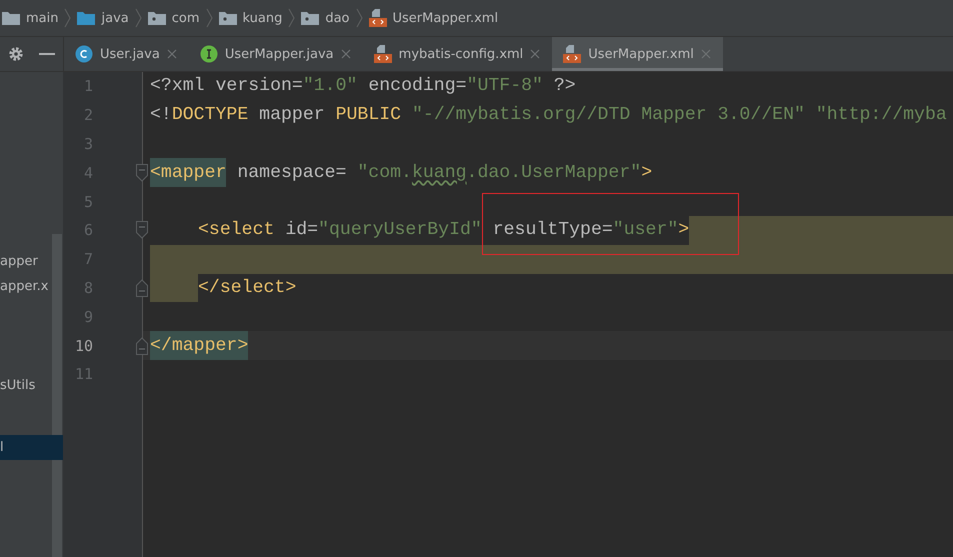 The image size is (953, 557). I want to click on breadcrumb-item: UserMapper.xml, so click(445, 18).